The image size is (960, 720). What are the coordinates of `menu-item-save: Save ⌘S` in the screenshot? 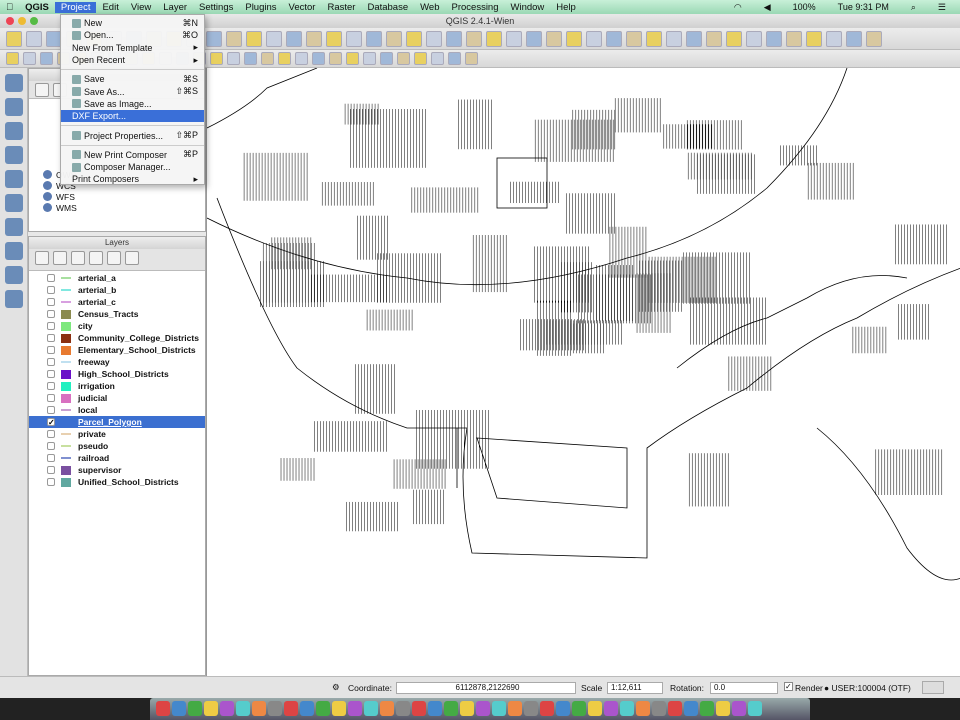 It's located at (132, 79).